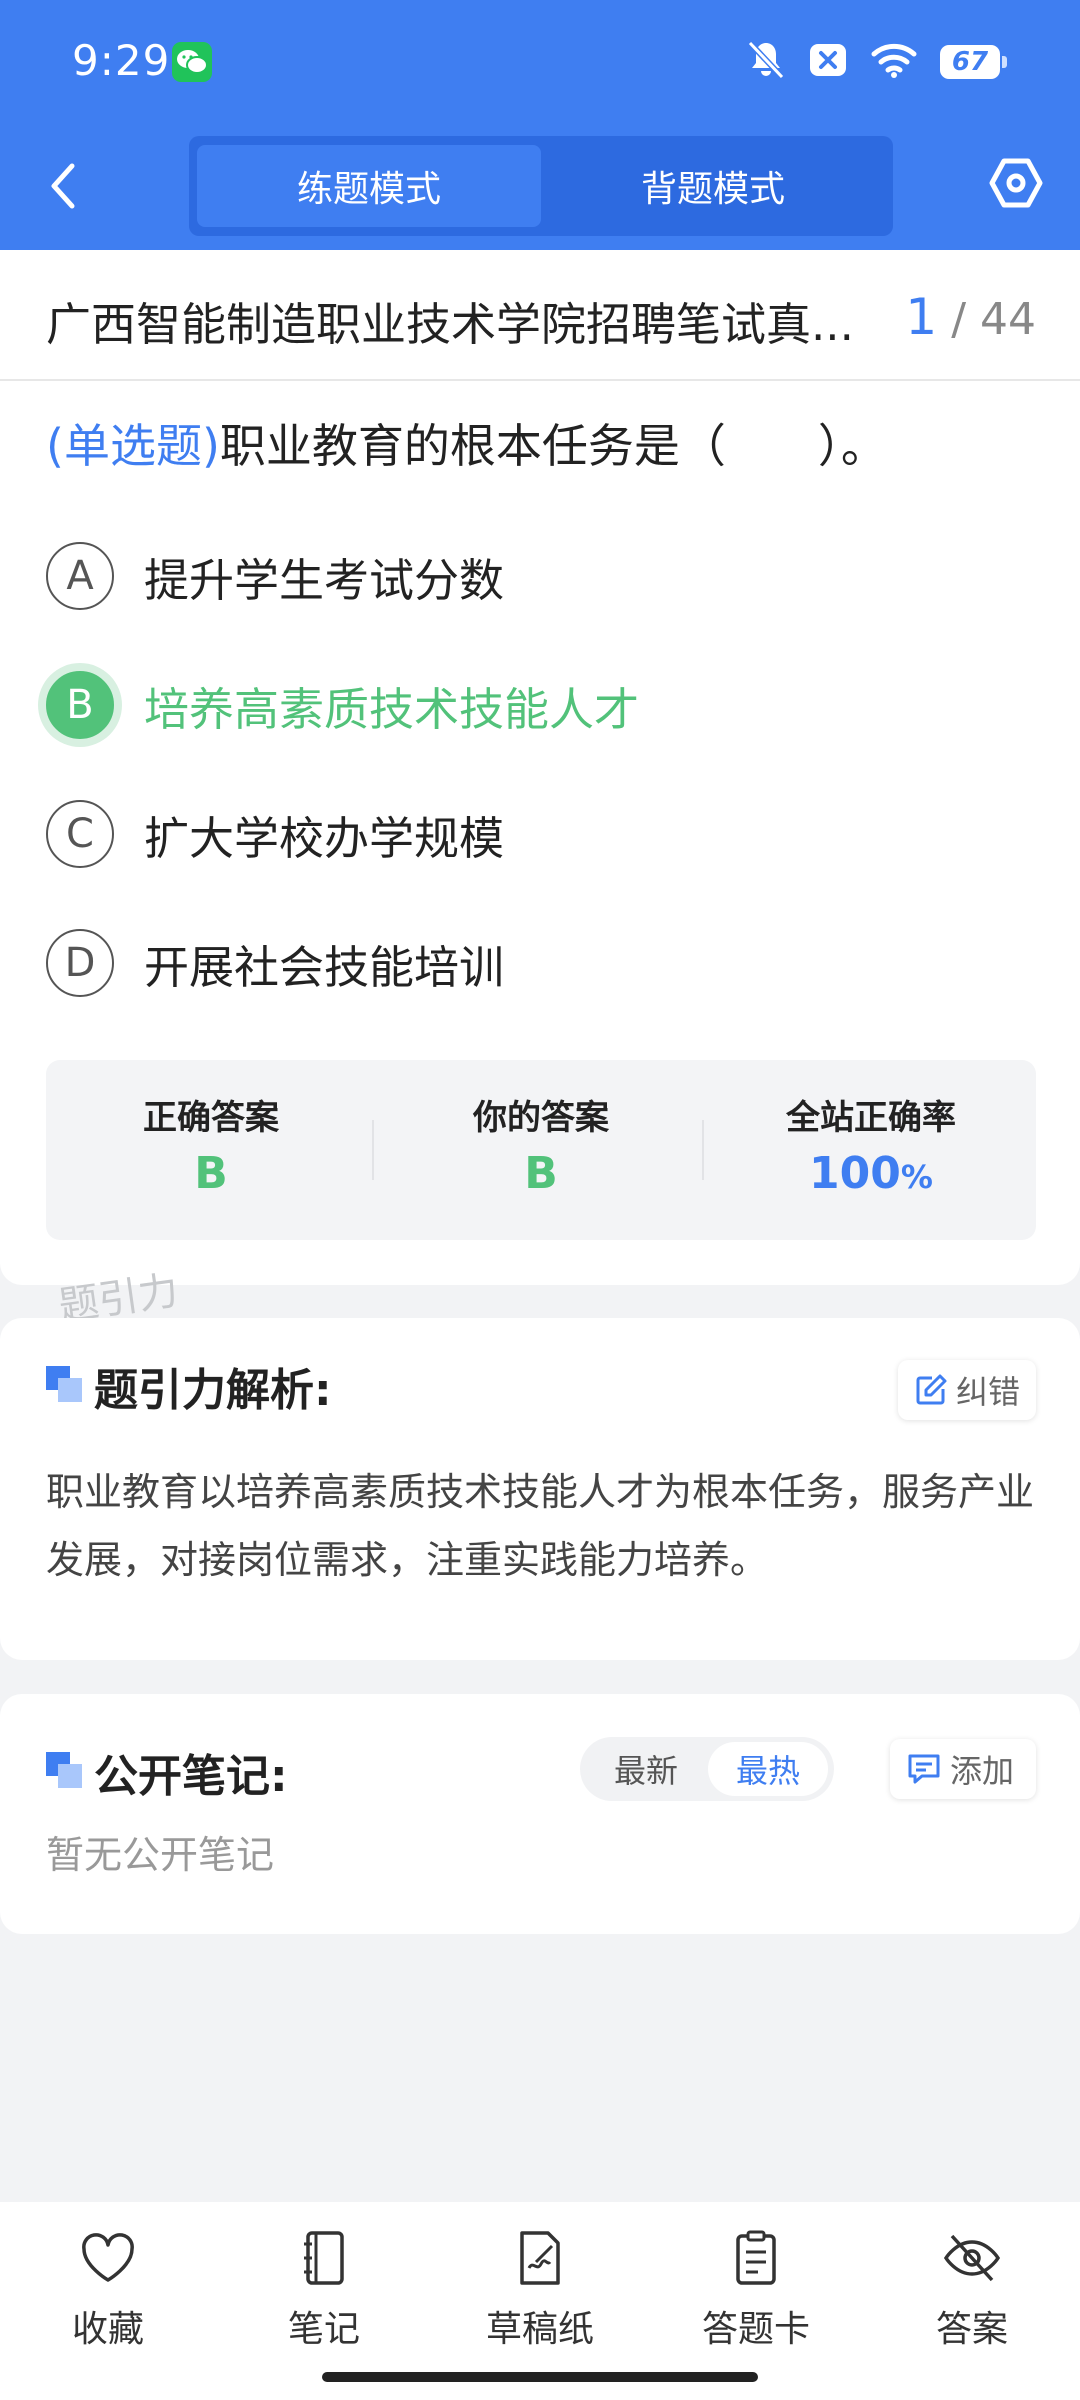 The width and height of the screenshot is (1080, 2400). Describe the element at coordinates (160, 1855) in the screenshot. I see `empty-notes-text: 暂无公开笔记` at that location.